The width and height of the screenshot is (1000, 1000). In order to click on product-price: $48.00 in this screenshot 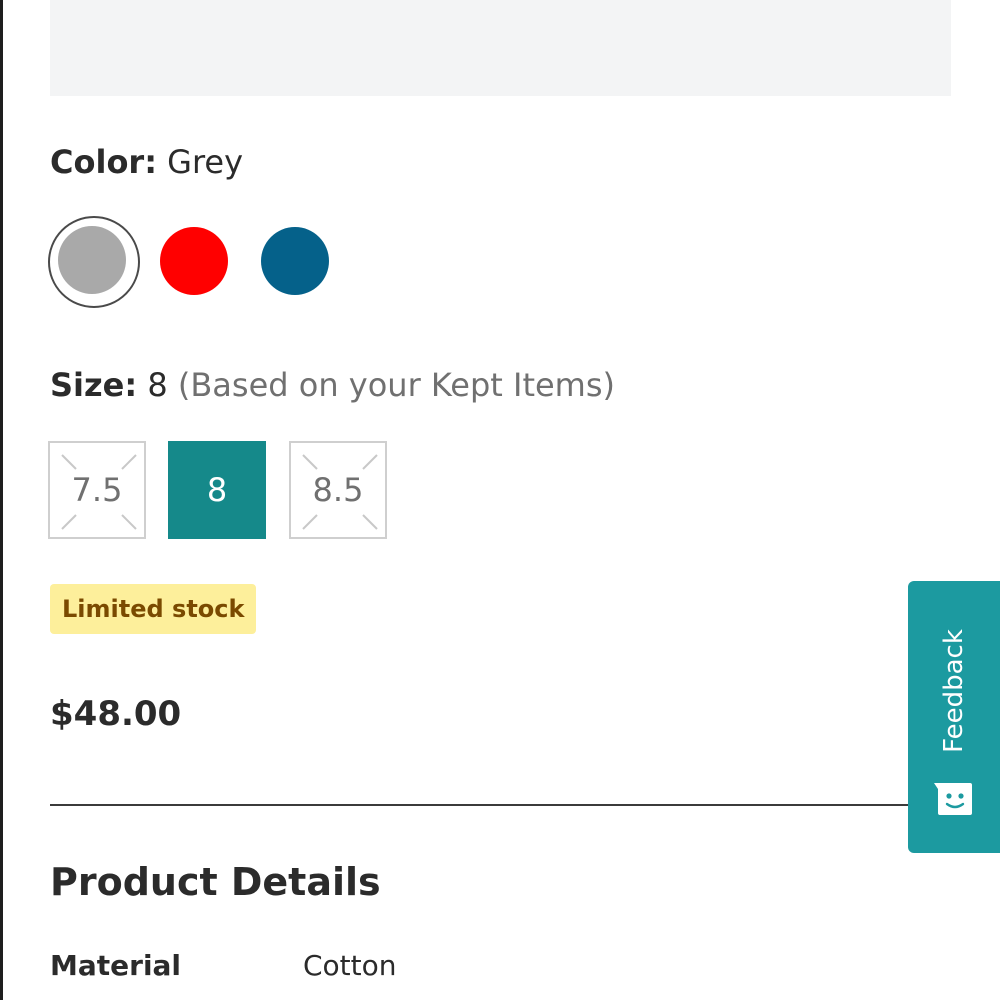, I will do `click(116, 714)`.